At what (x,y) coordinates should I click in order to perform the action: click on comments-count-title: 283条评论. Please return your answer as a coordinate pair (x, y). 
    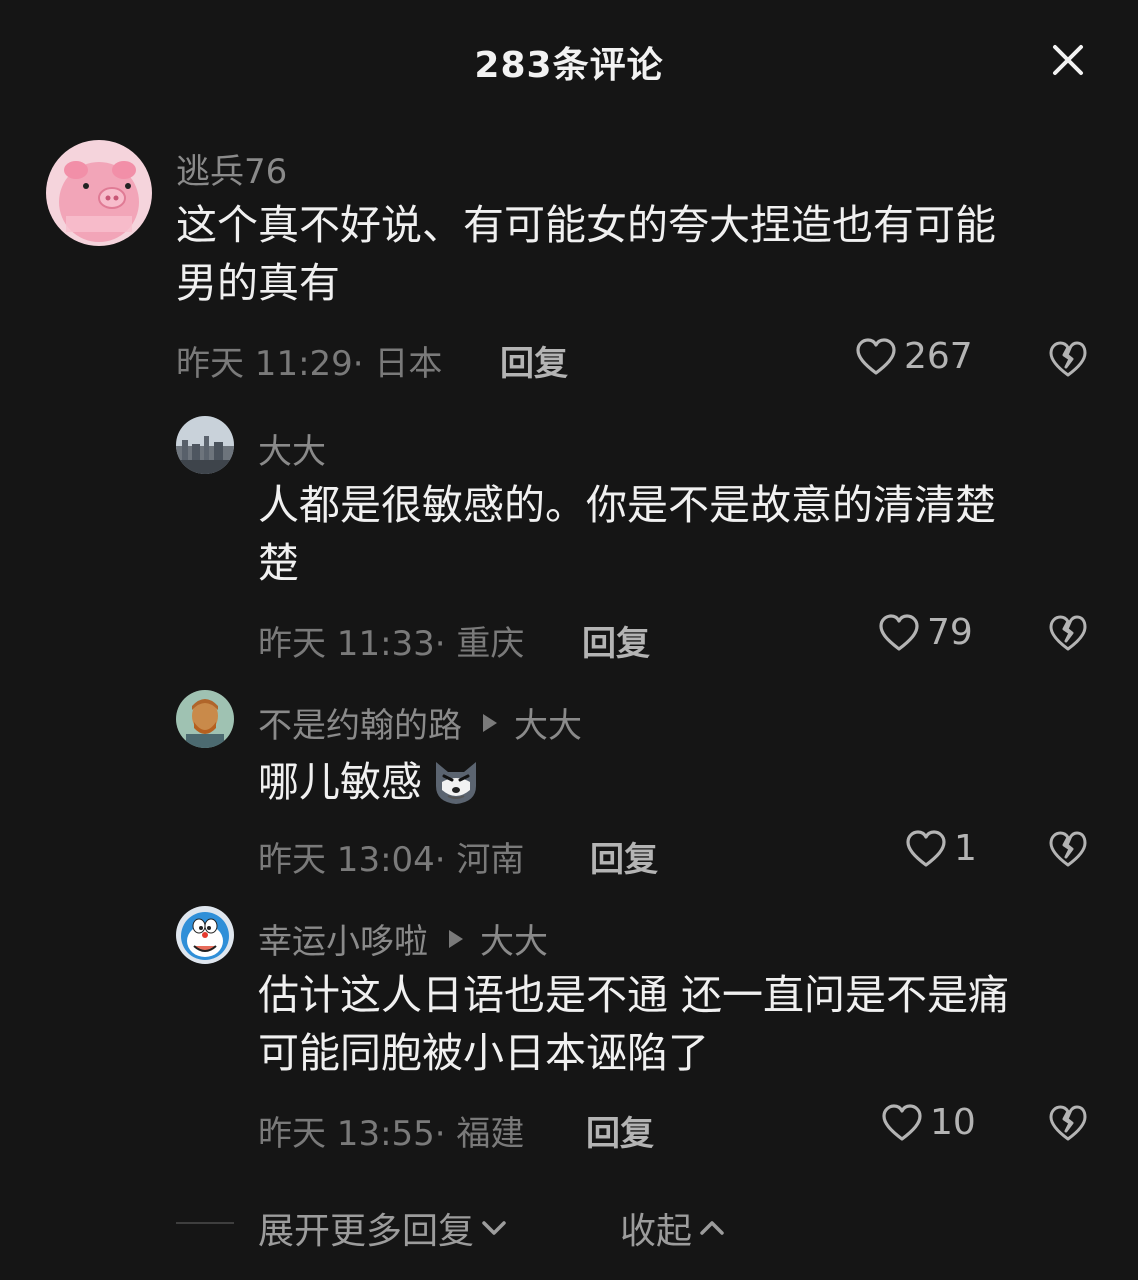
    Looking at the image, I should click on (569, 65).